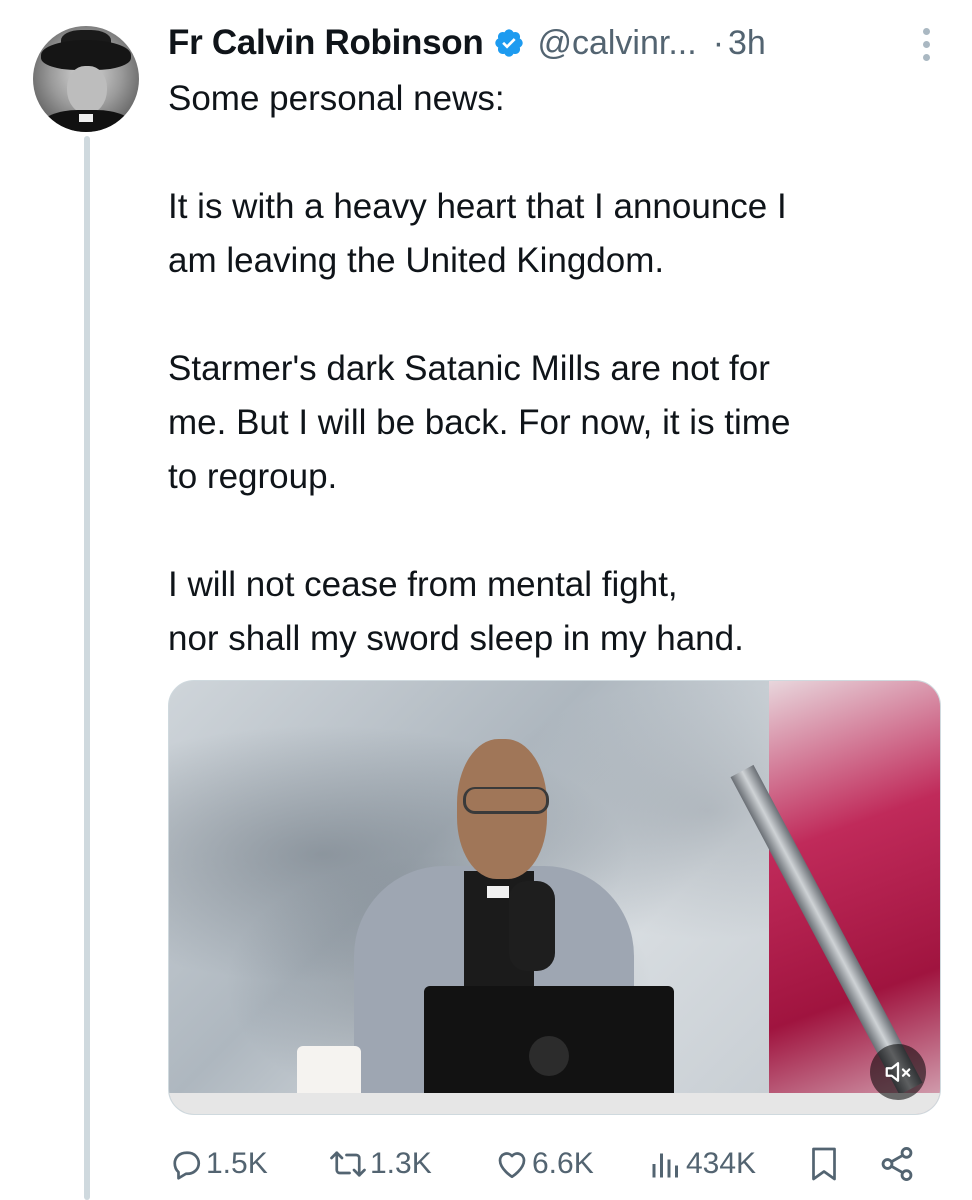 This screenshot has height=1200, width=972. Describe the element at coordinates (721, 1163) in the screenshot. I see `views-count: 434K` at that location.